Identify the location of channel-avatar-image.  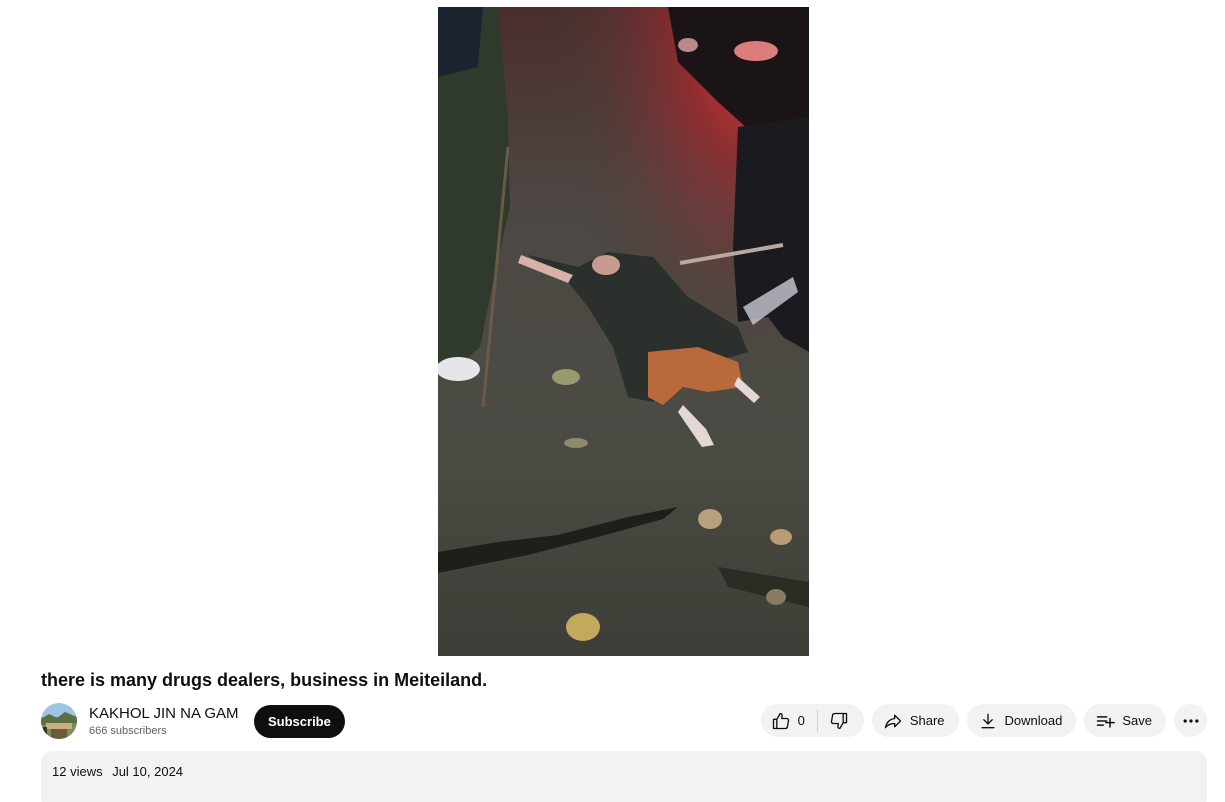
(59, 721).